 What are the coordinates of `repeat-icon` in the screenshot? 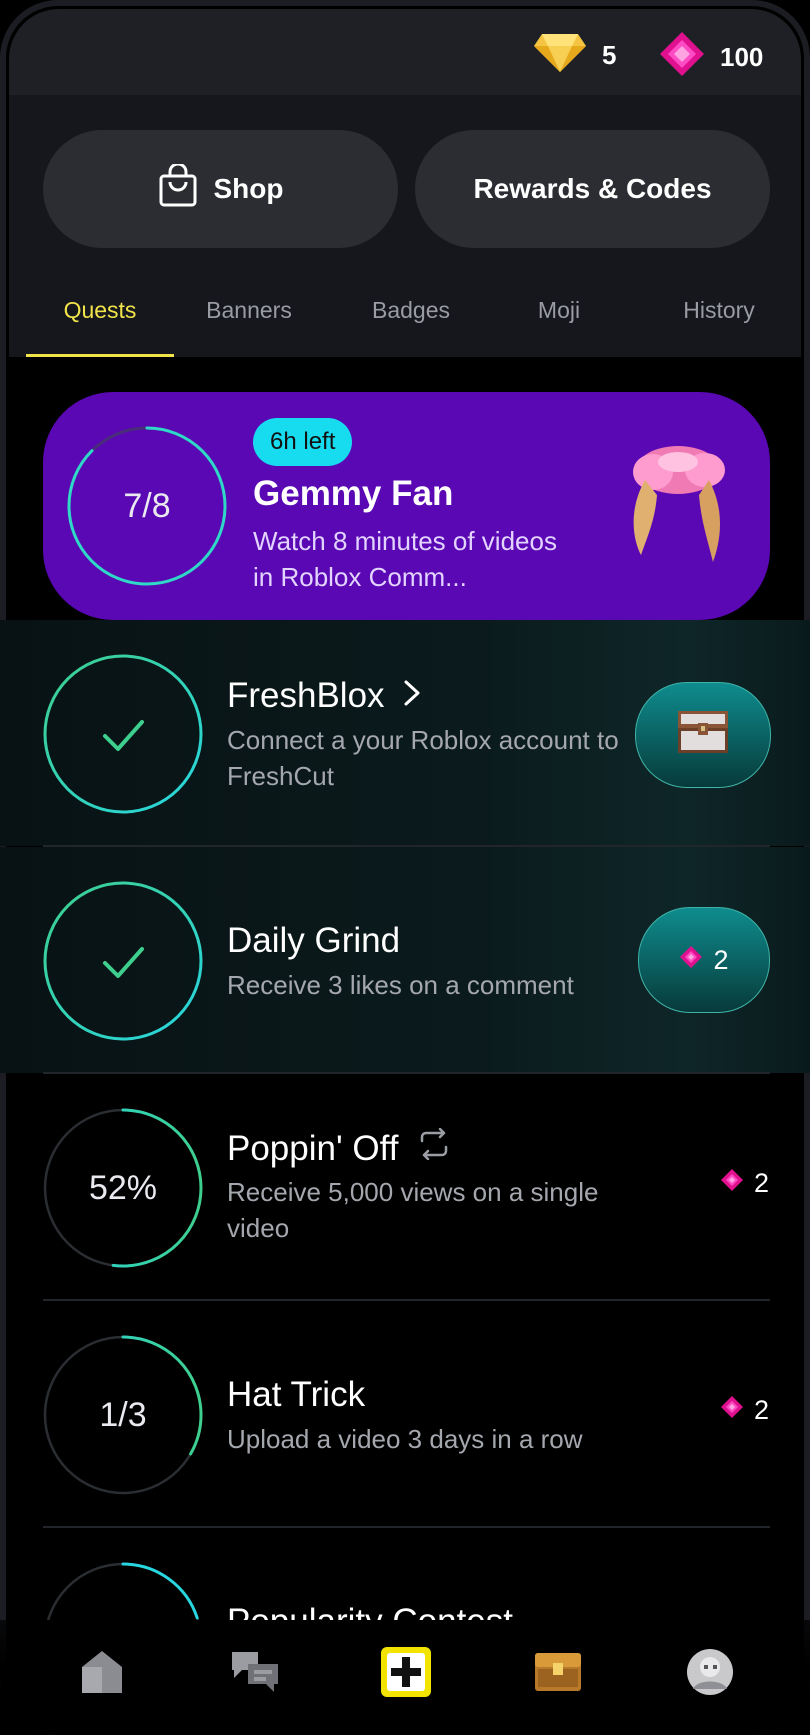 It's located at (434, 1148).